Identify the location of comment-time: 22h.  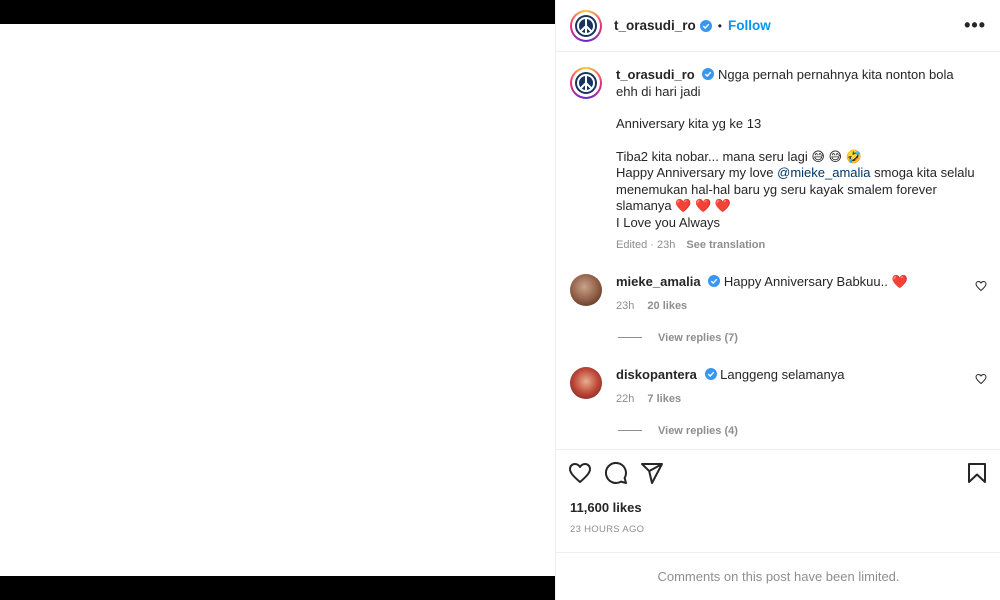
(625, 398).